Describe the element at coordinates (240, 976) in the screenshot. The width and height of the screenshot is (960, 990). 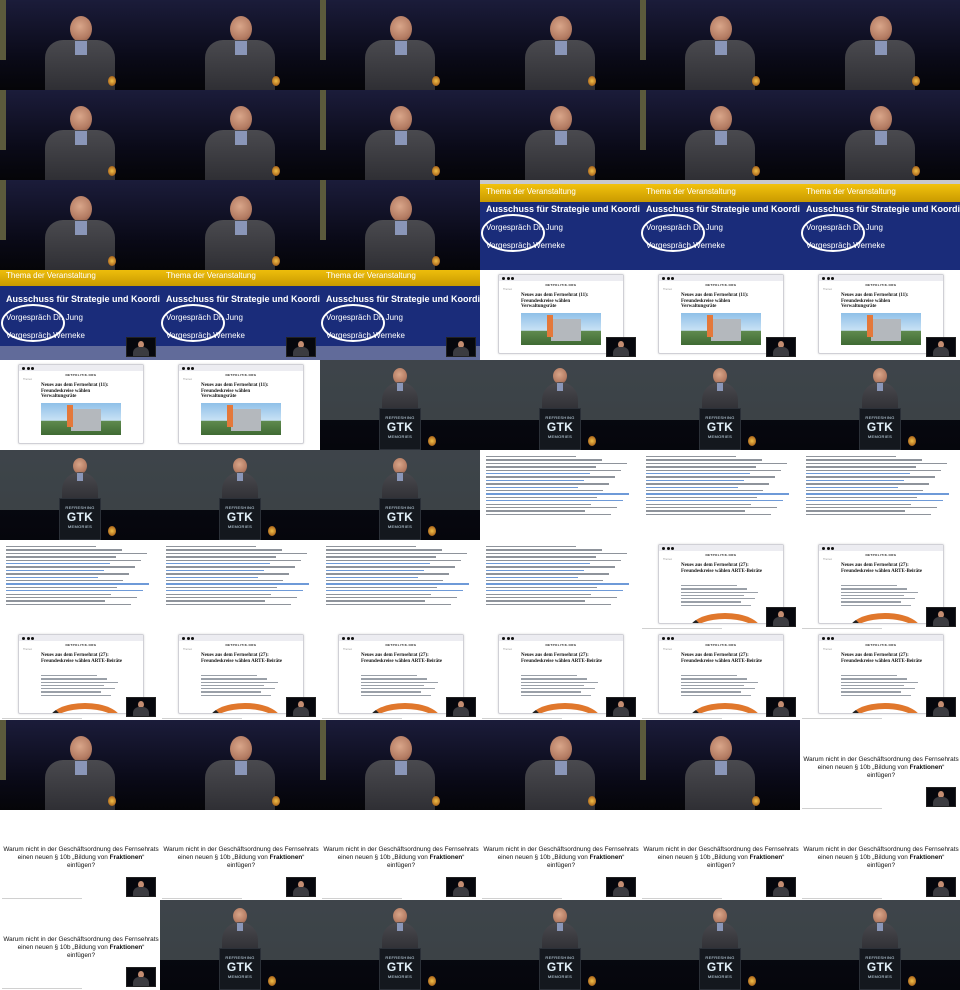
I see `lectern-logo-bottom: MEMORIES` at that location.